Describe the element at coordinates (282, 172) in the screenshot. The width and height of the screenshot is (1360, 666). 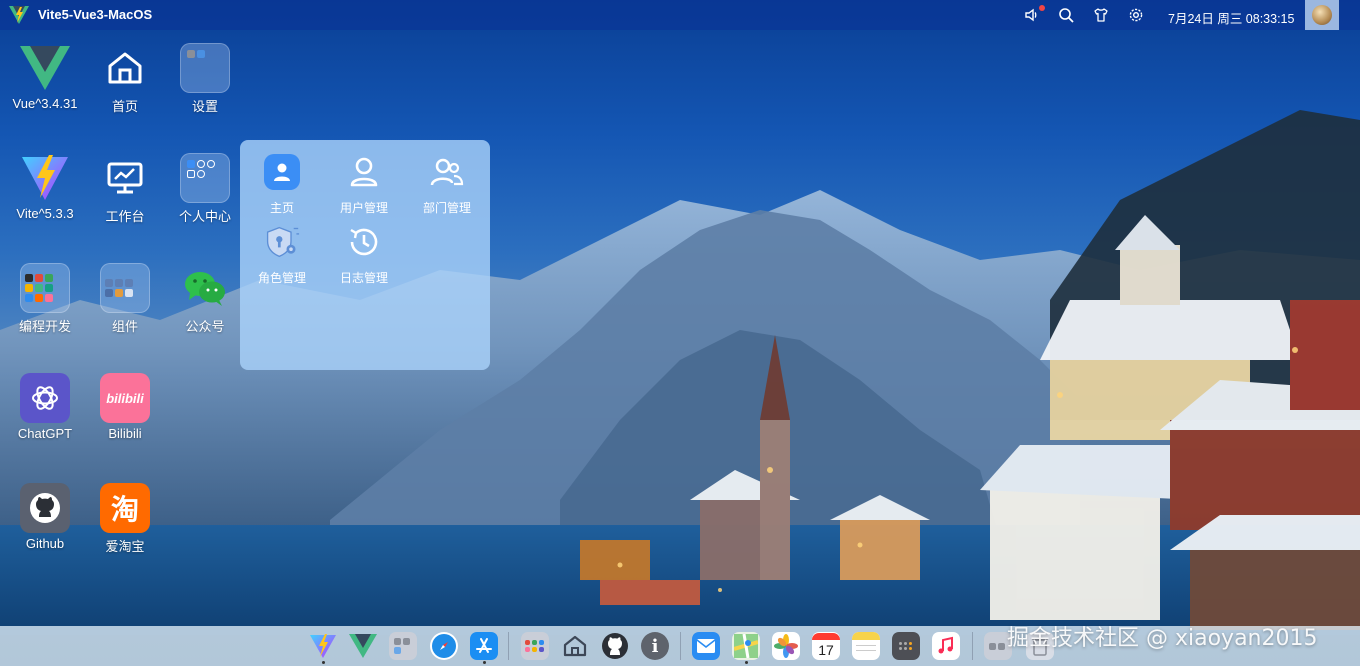
I see `user-home-icon` at that location.